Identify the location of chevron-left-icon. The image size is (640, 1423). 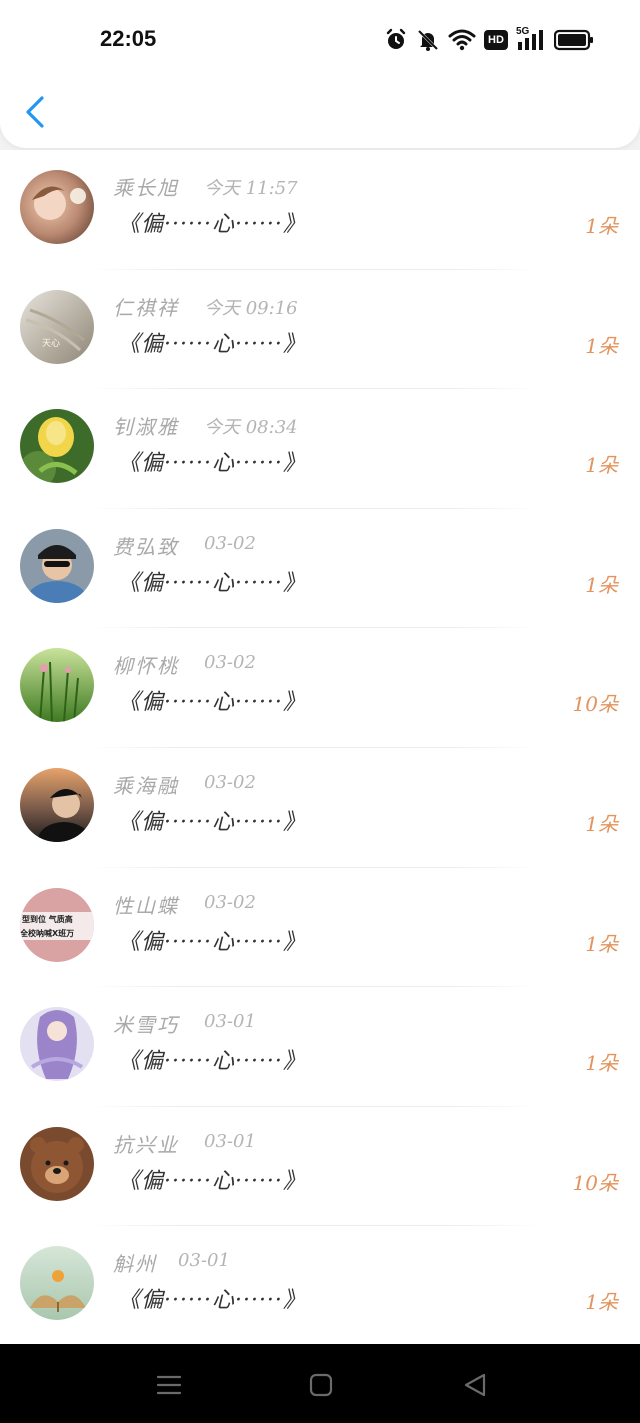
(35, 112).